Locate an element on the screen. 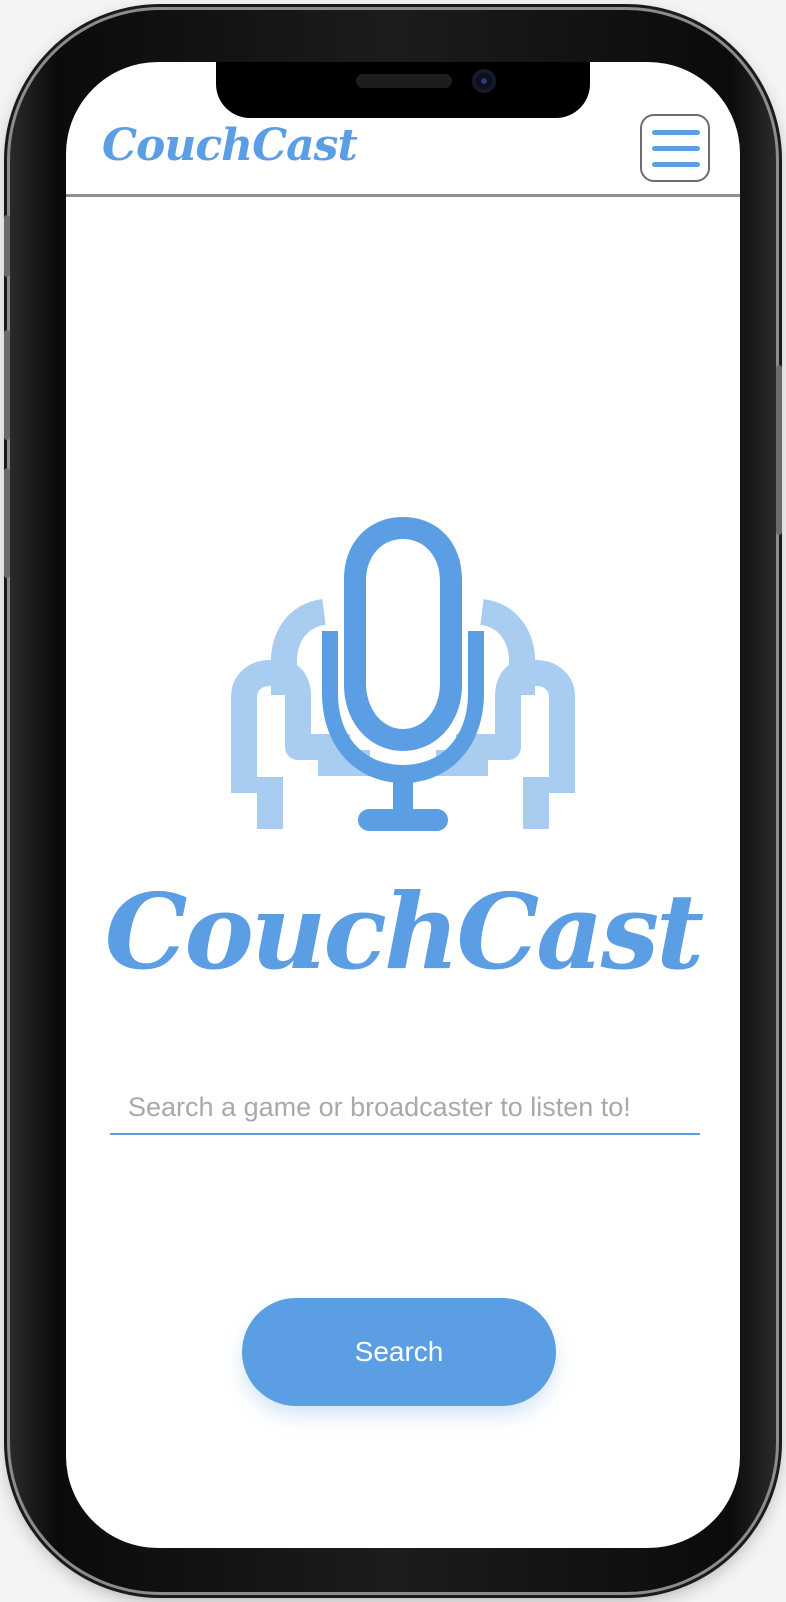 This screenshot has height=1602, width=786. speaker-grille is located at coordinates (404, 81).